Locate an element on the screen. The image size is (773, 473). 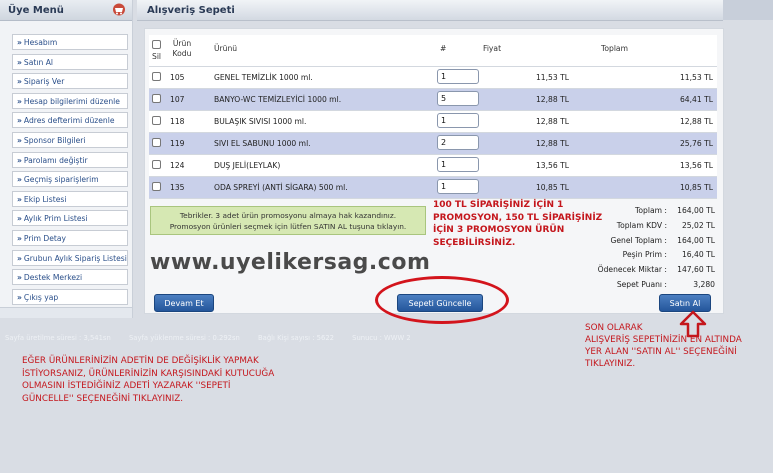
product-code: 119 is located at coordinates (177, 143).